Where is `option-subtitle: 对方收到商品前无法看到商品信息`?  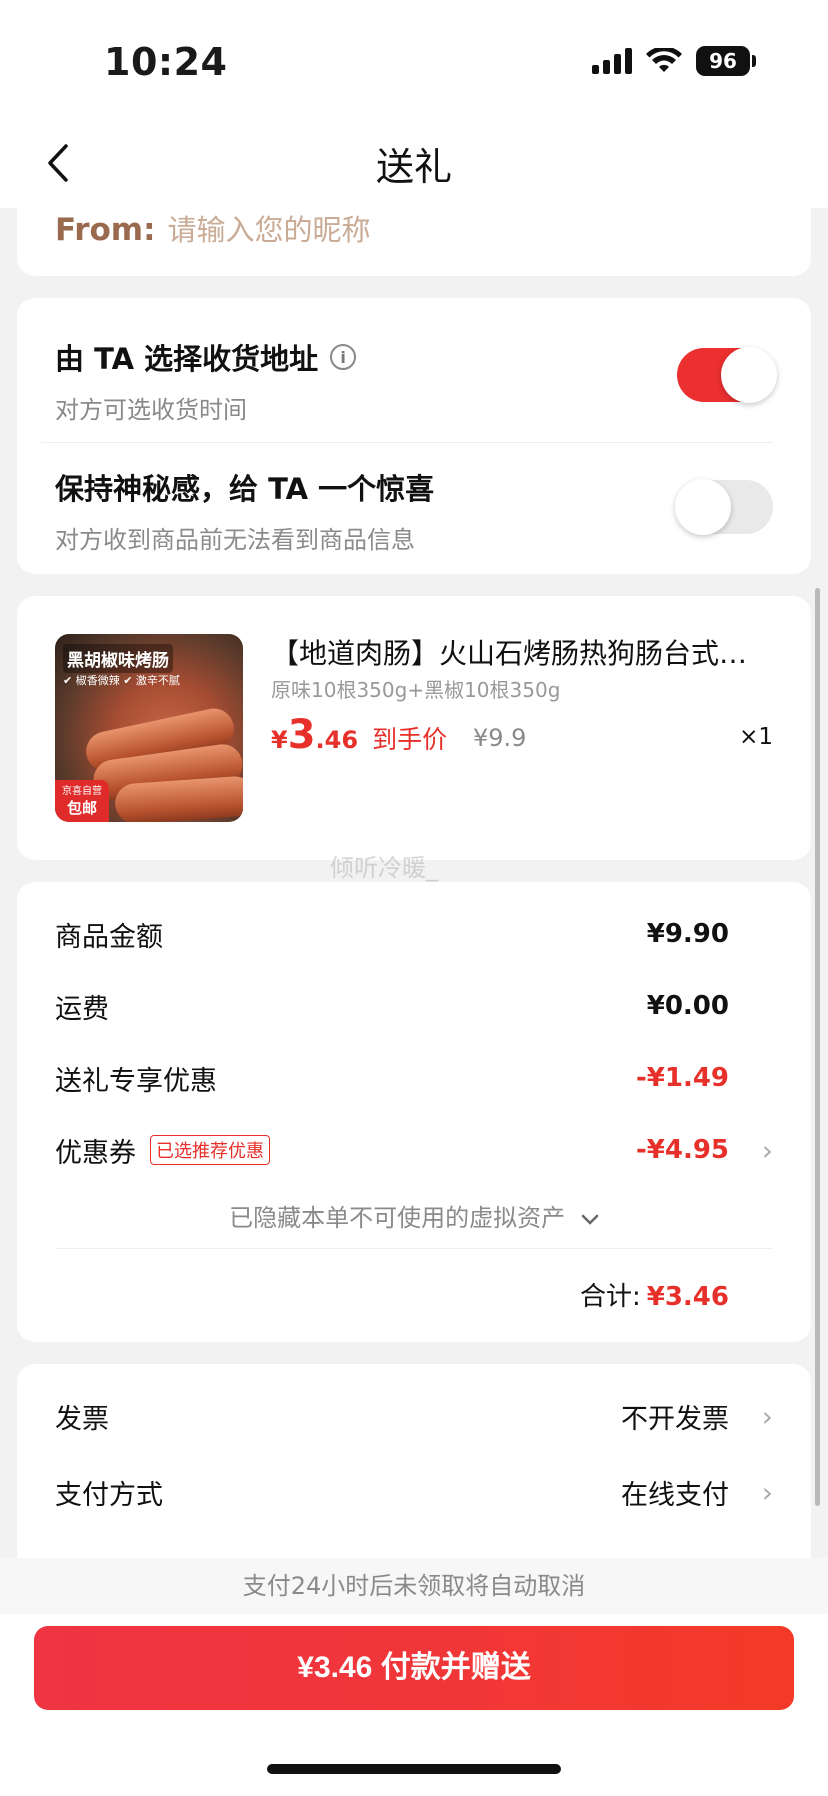
option-subtitle: 对方收到商品前无法看到商品信息 is located at coordinates (235, 540).